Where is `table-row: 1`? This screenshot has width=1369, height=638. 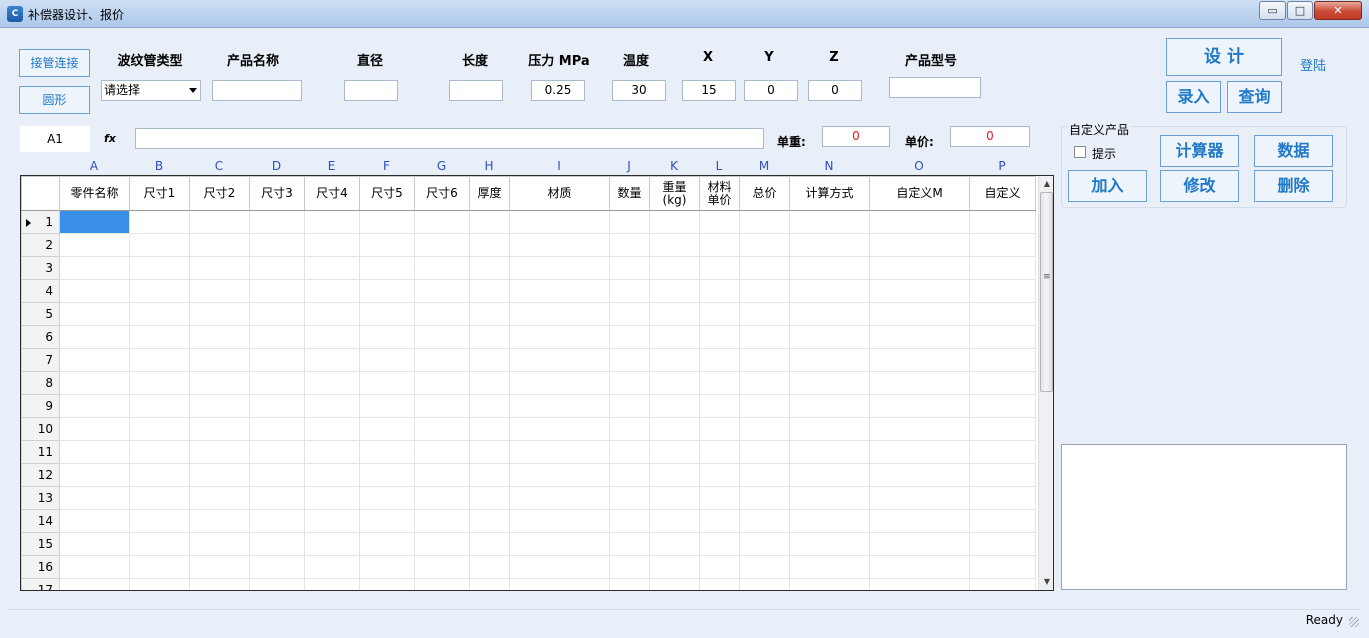
table-row: 1 is located at coordinates (528, 222).